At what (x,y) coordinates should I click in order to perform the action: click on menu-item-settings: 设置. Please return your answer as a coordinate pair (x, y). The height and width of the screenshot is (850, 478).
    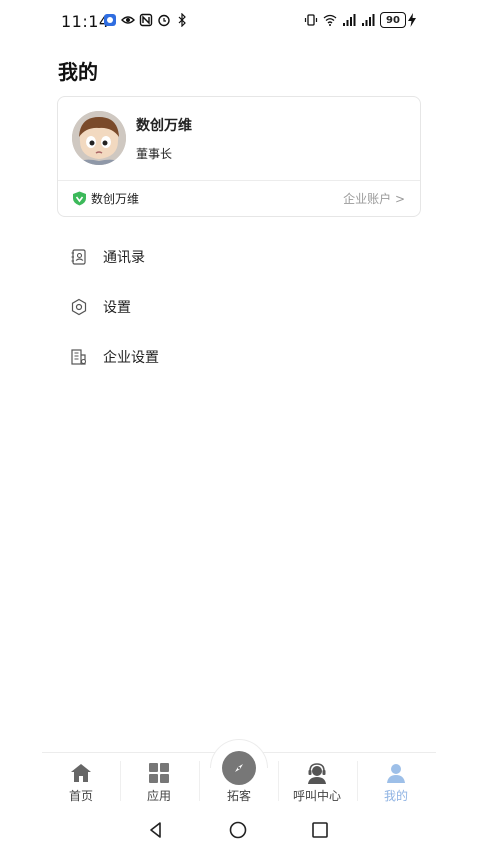
    Looking at the image, I should click on (245, 307).